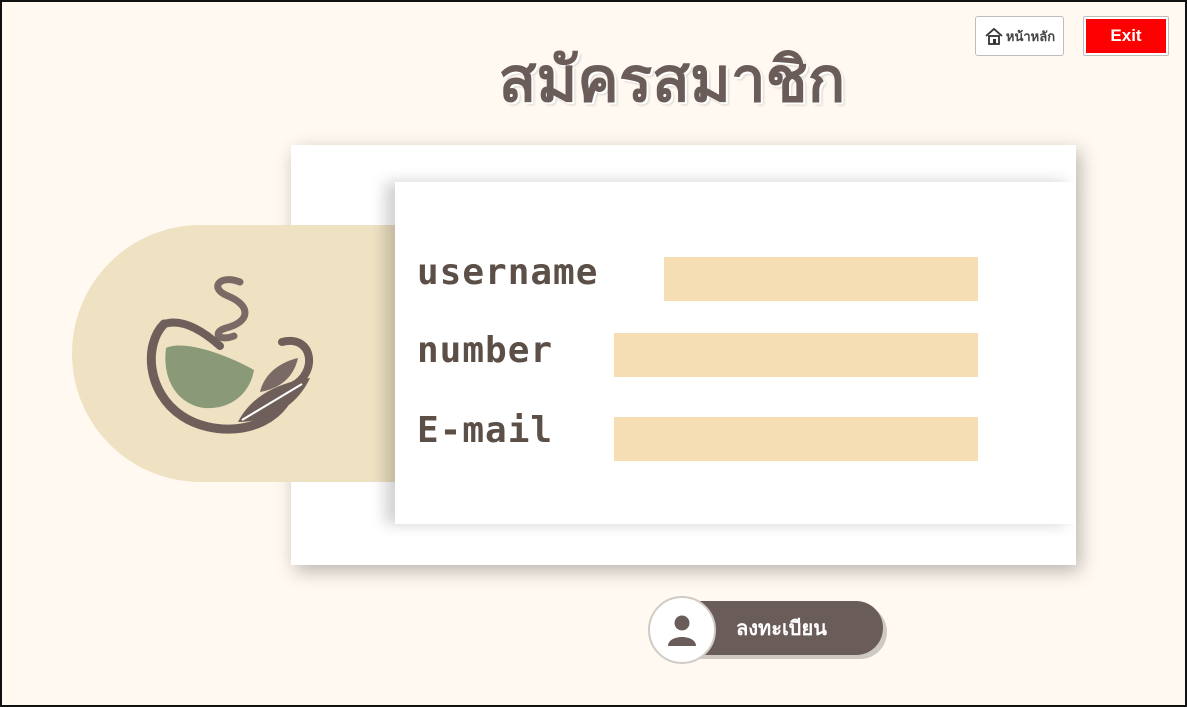 The width and height of the screenshot is (1187, 707). Describe the element at coordinates (781, 628) in the screenshot. I see `register-button-label: ลงทะเบียน` at that location.